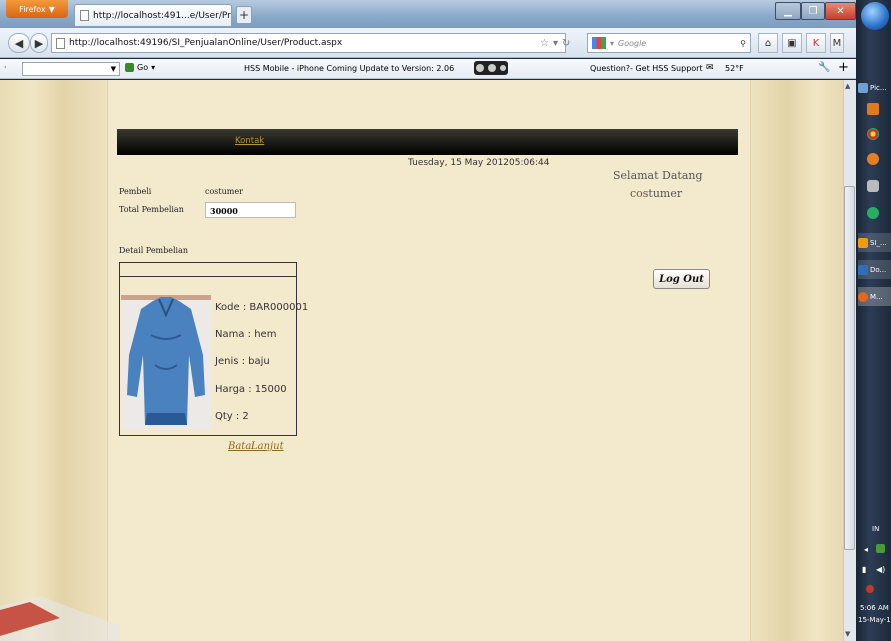 This screenshot has height=641, width=891. What do you see at coordinates (813, 11) in the screenshot?
I see `maximize-button: ❐` at bounding box center [813, 11].